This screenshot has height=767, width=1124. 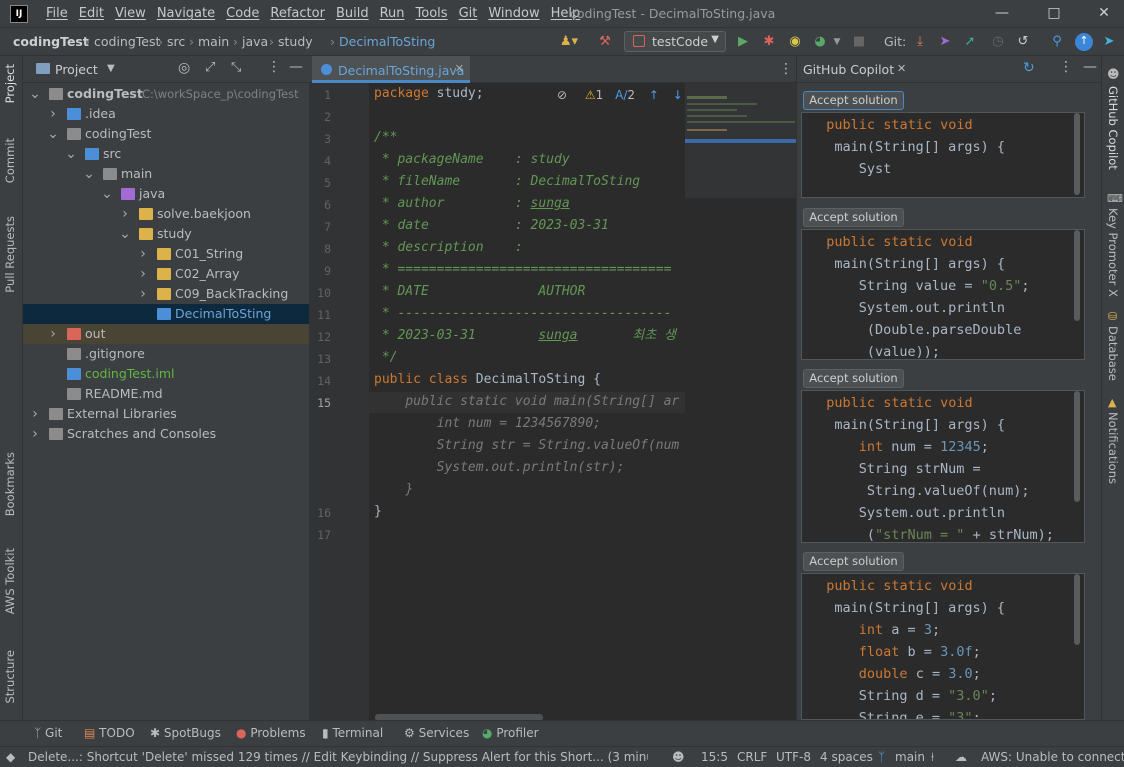 I want to click on menu-run: Run, so click(x=392, y=13).